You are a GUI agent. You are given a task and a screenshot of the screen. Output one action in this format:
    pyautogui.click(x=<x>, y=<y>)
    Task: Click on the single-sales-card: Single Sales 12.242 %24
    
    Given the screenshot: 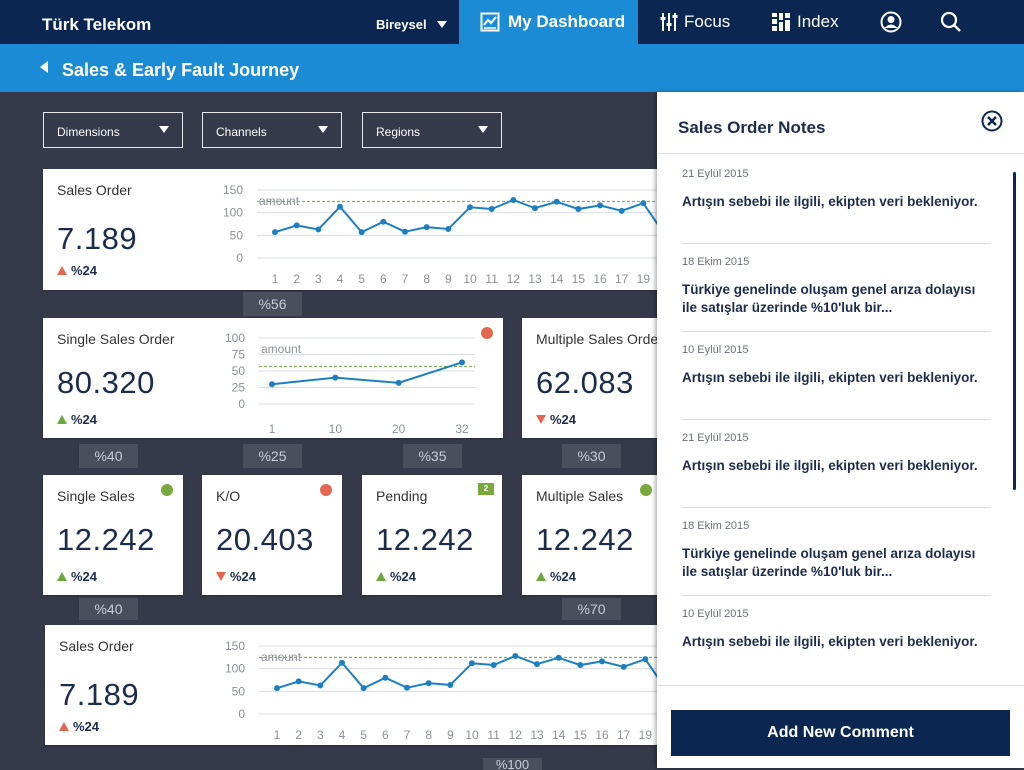 What is the action you would take?
    pyautogui.click(x=113, y=535)
    